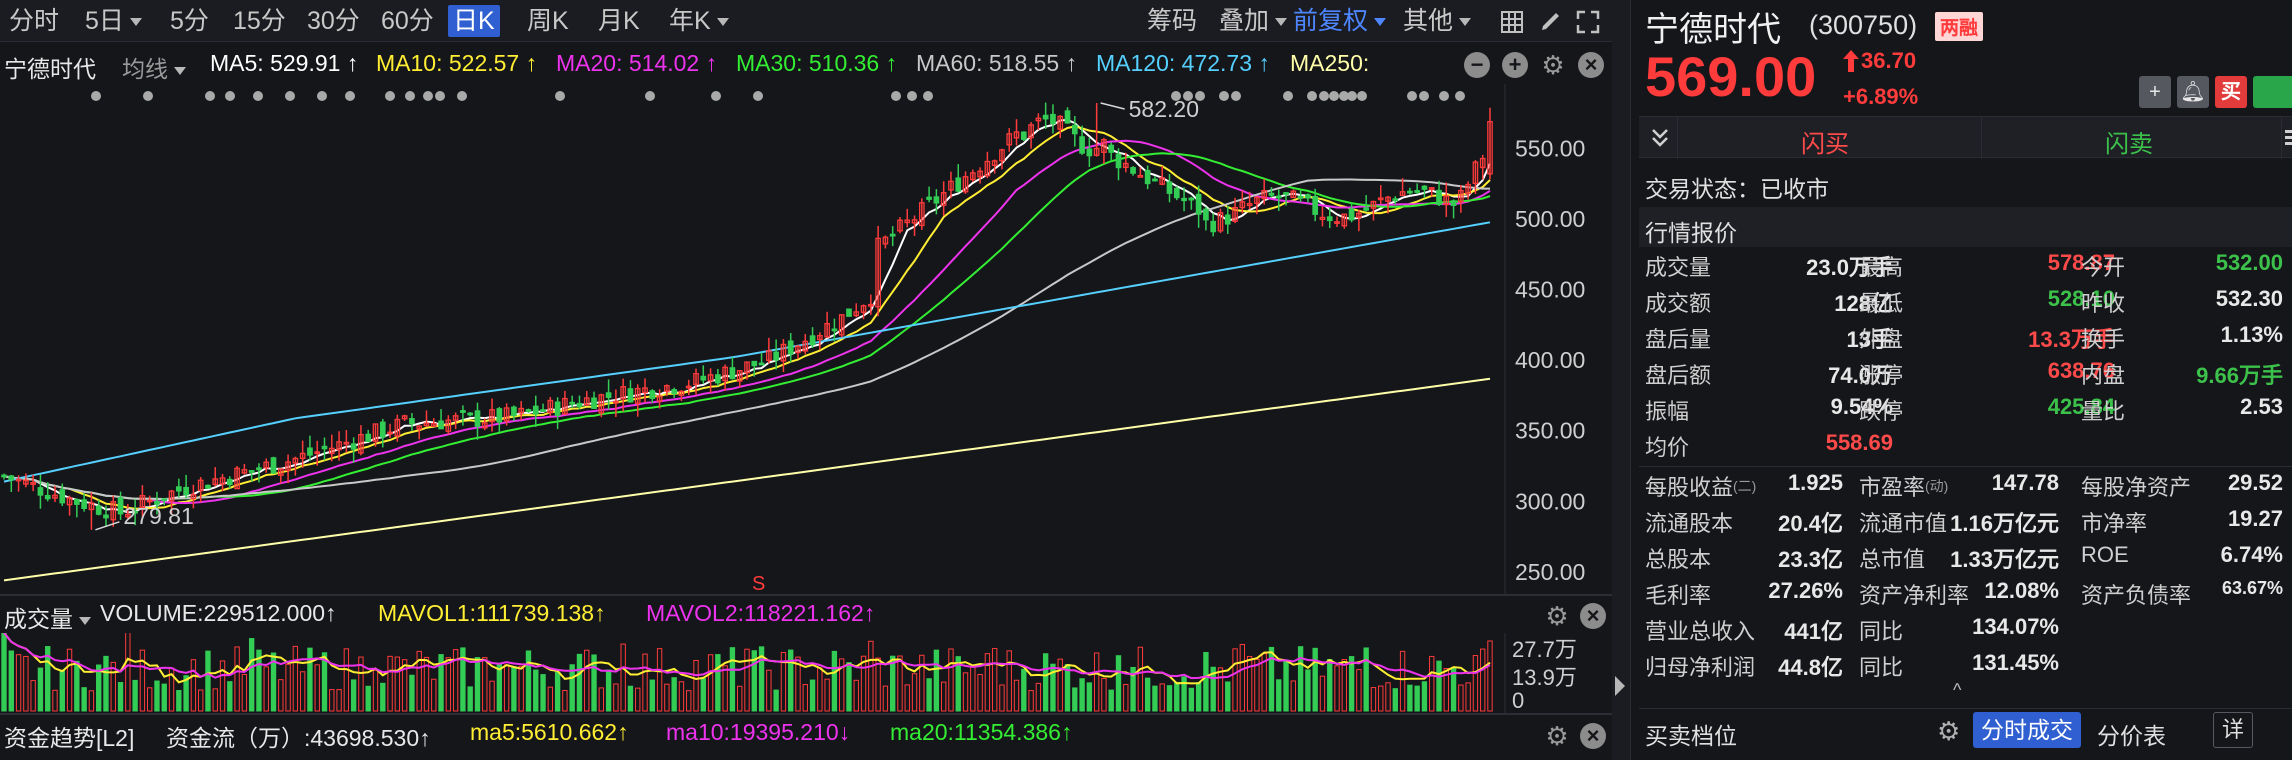 The width and height of the screenshot is (2292, 760). I want to click on period-tab-5day: 5日, so click(113, 21).